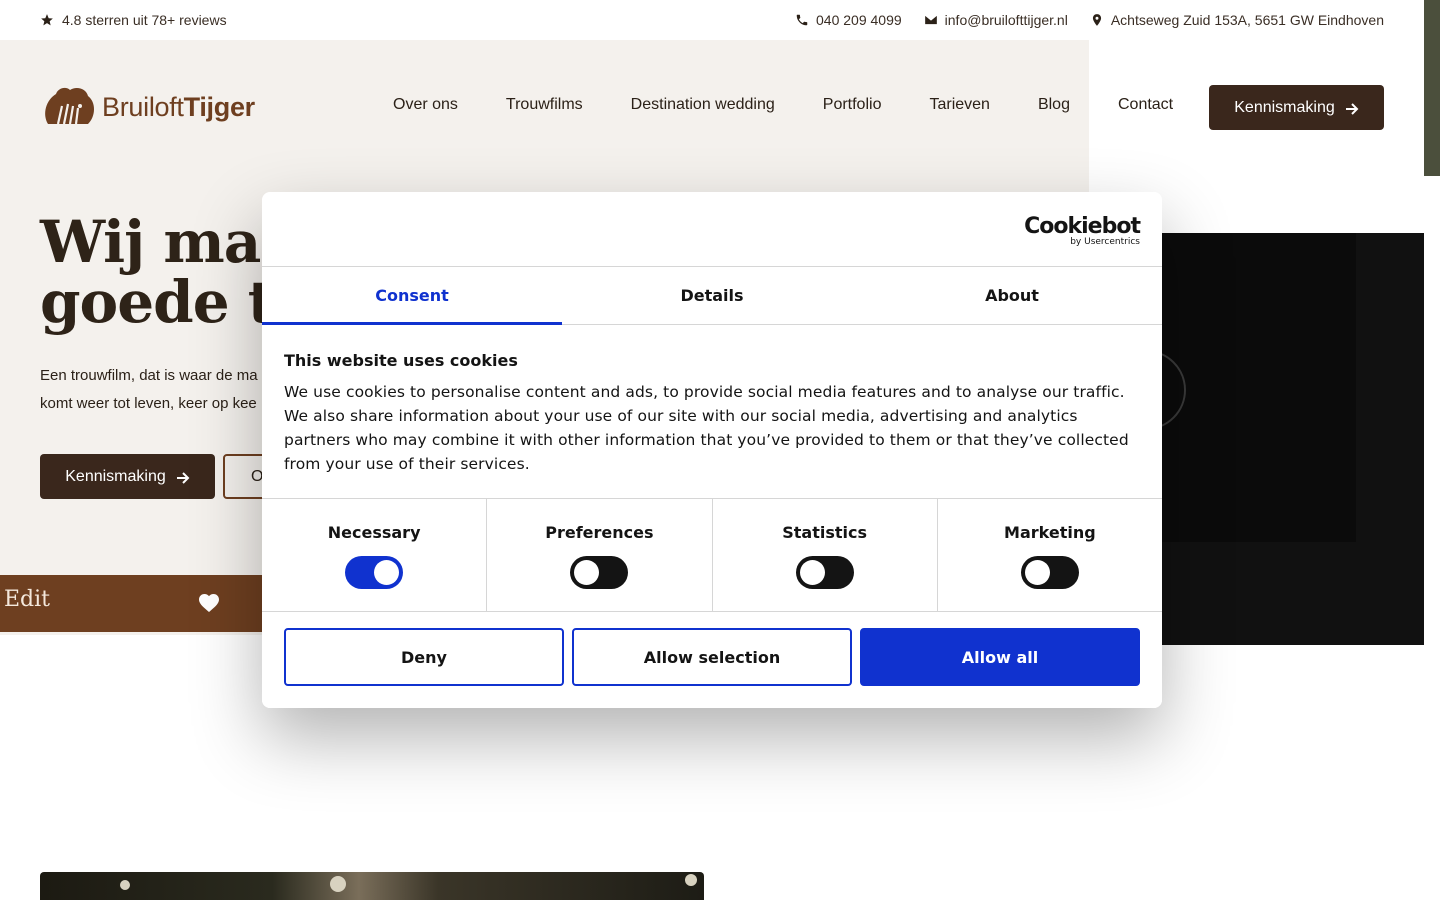 The height and width of the screenshot is (900, 1440). Describe the element at coordinates (1082, 226) in the screenshot. I see `cookiebot-brand: Cookiebot` at that location.